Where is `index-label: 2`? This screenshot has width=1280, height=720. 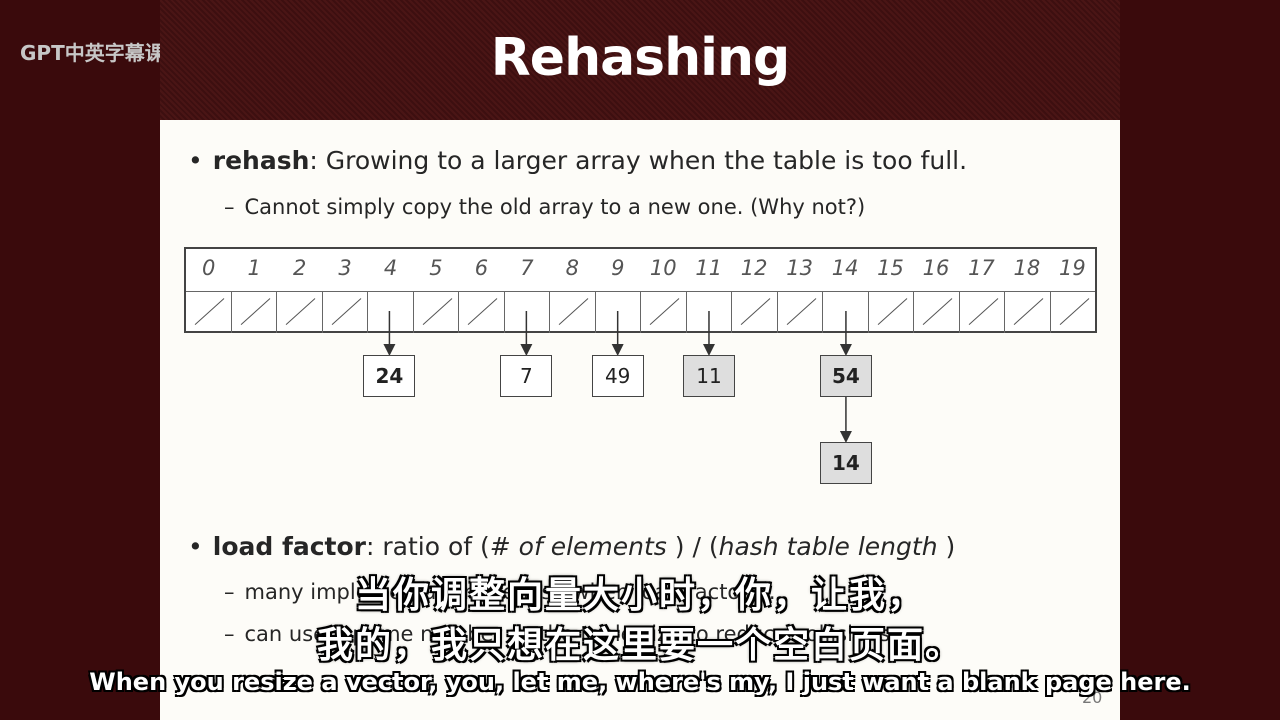
index-label: 2 is located at coordinates (299, 268).